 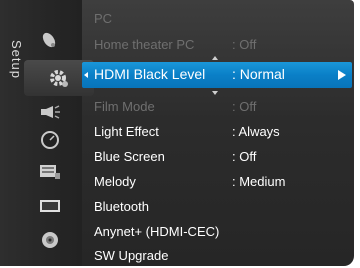 What do you see at coordinates (144, 44) in the screenshot?
I see `menu-item-label: Home theater PC` at bounding box center [144, 44].